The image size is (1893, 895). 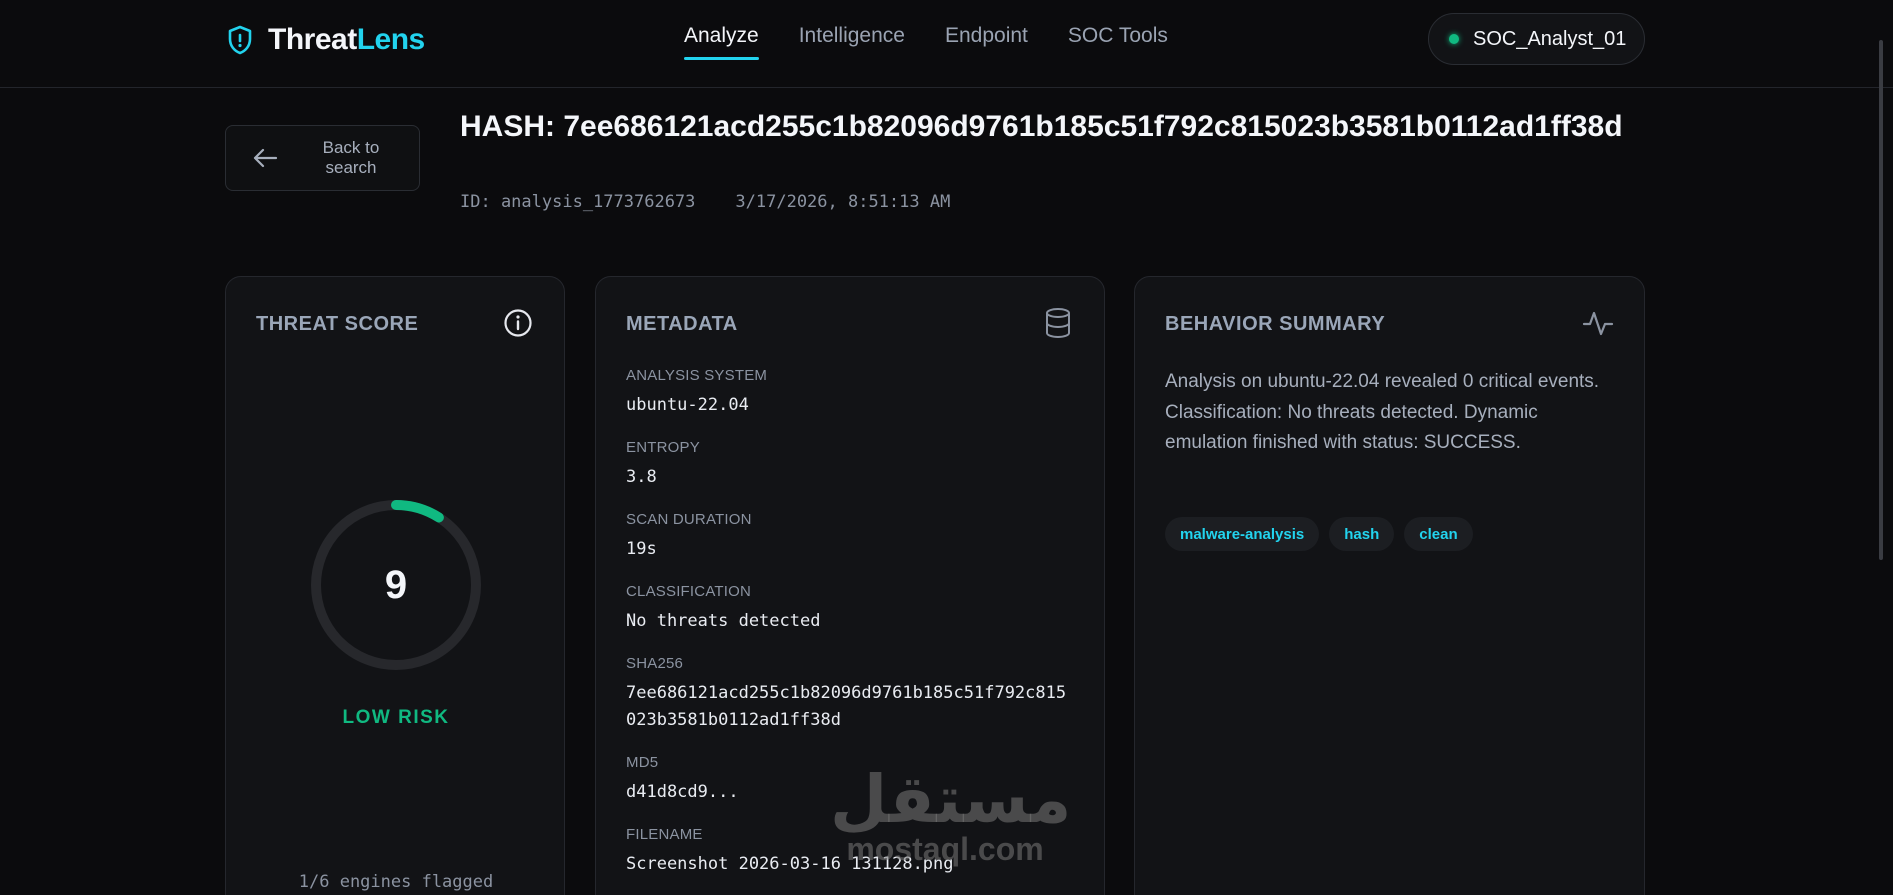 What do you see at coordinates (1058, 323) in the screenshot?
I see `database-icon` at bounding box center [1058, 323].